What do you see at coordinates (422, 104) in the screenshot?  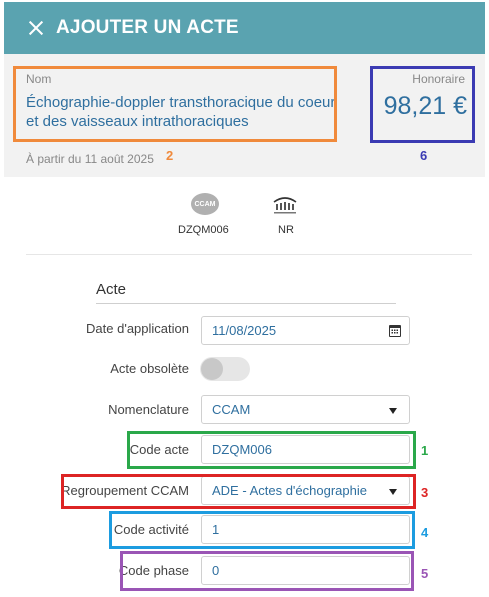 I see `annotation-box-fee` at bounding box center [422, 104].